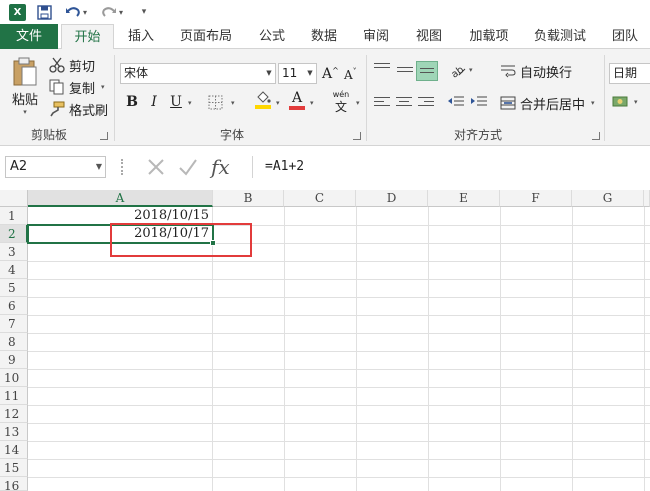 The width and height of the screenshot is (650, 491). I want to click on column-header-c: C, so click(320, 198).